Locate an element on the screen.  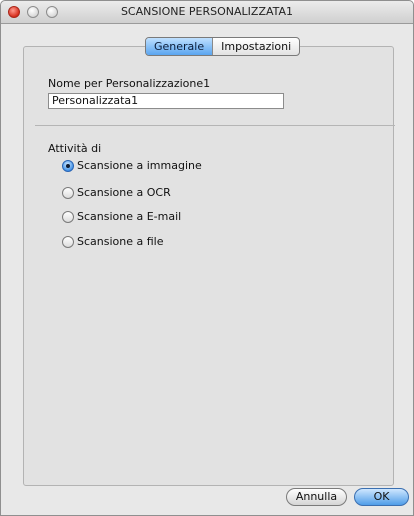
title-bar: SCANSIONE PERSONALIZZATA1 is located at coordinates (207, 12).